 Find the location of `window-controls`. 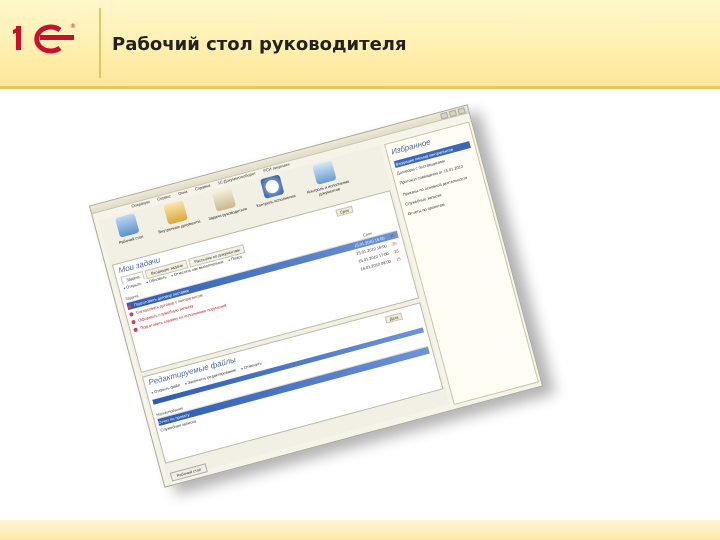

window-controls is located at coordinates (453, 113).